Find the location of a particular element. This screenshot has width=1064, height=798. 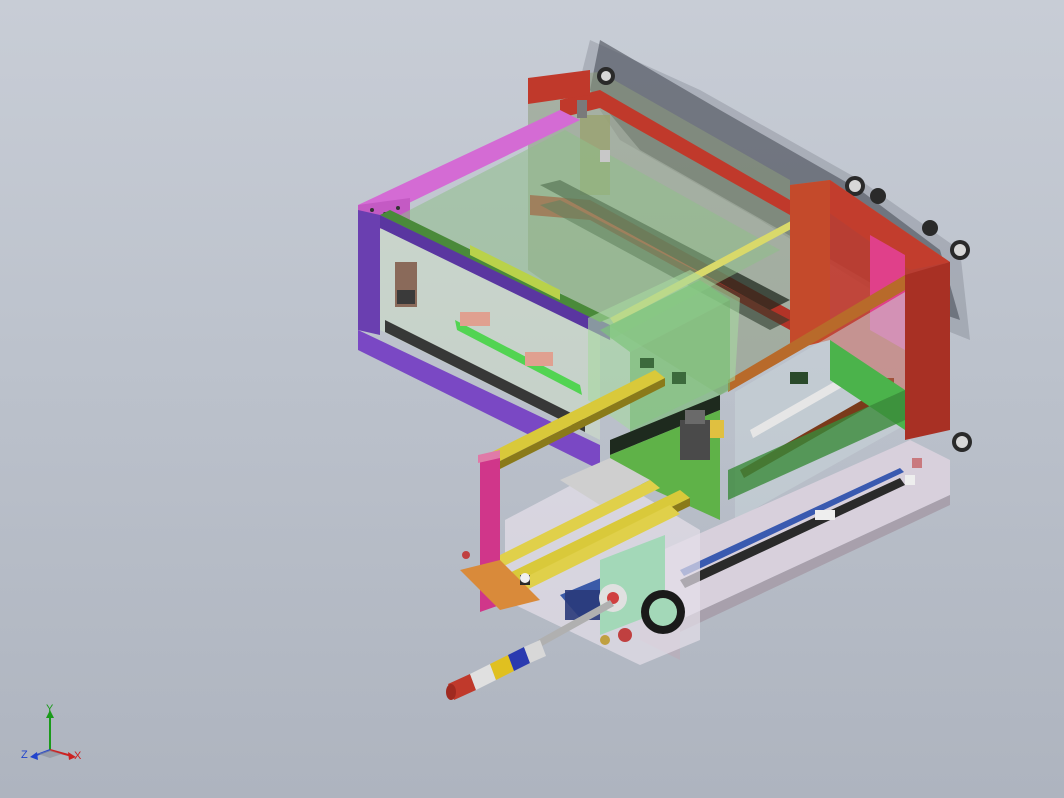

reference-triad: Y Z X is located at coordinates (53, 735).